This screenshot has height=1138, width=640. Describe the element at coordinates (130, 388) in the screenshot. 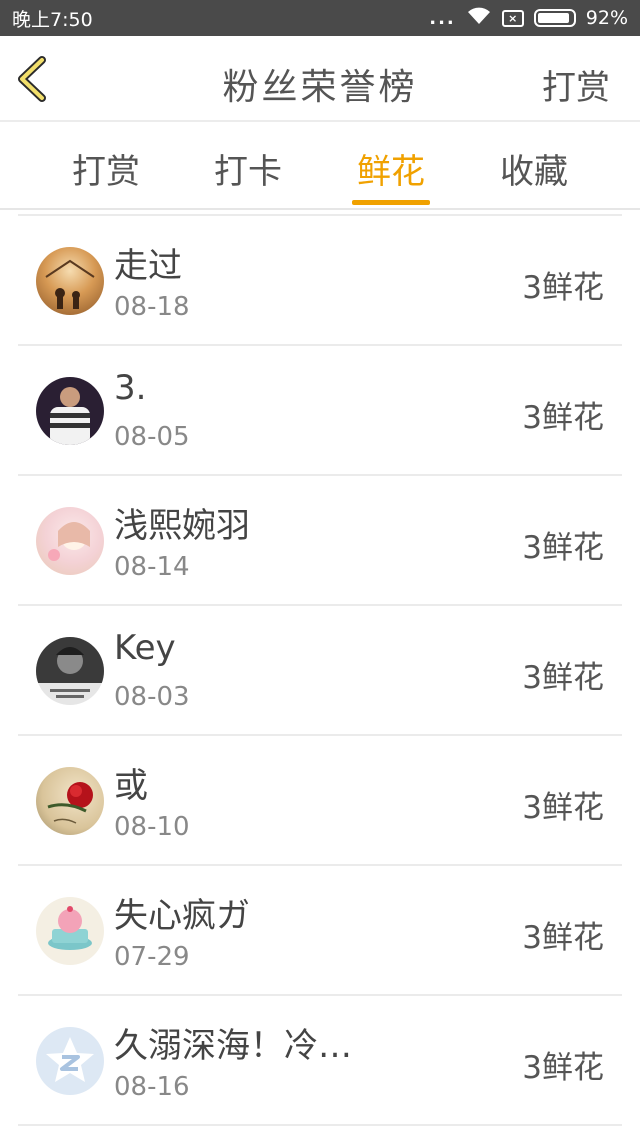

I see `fan-name: 3.` at that location.